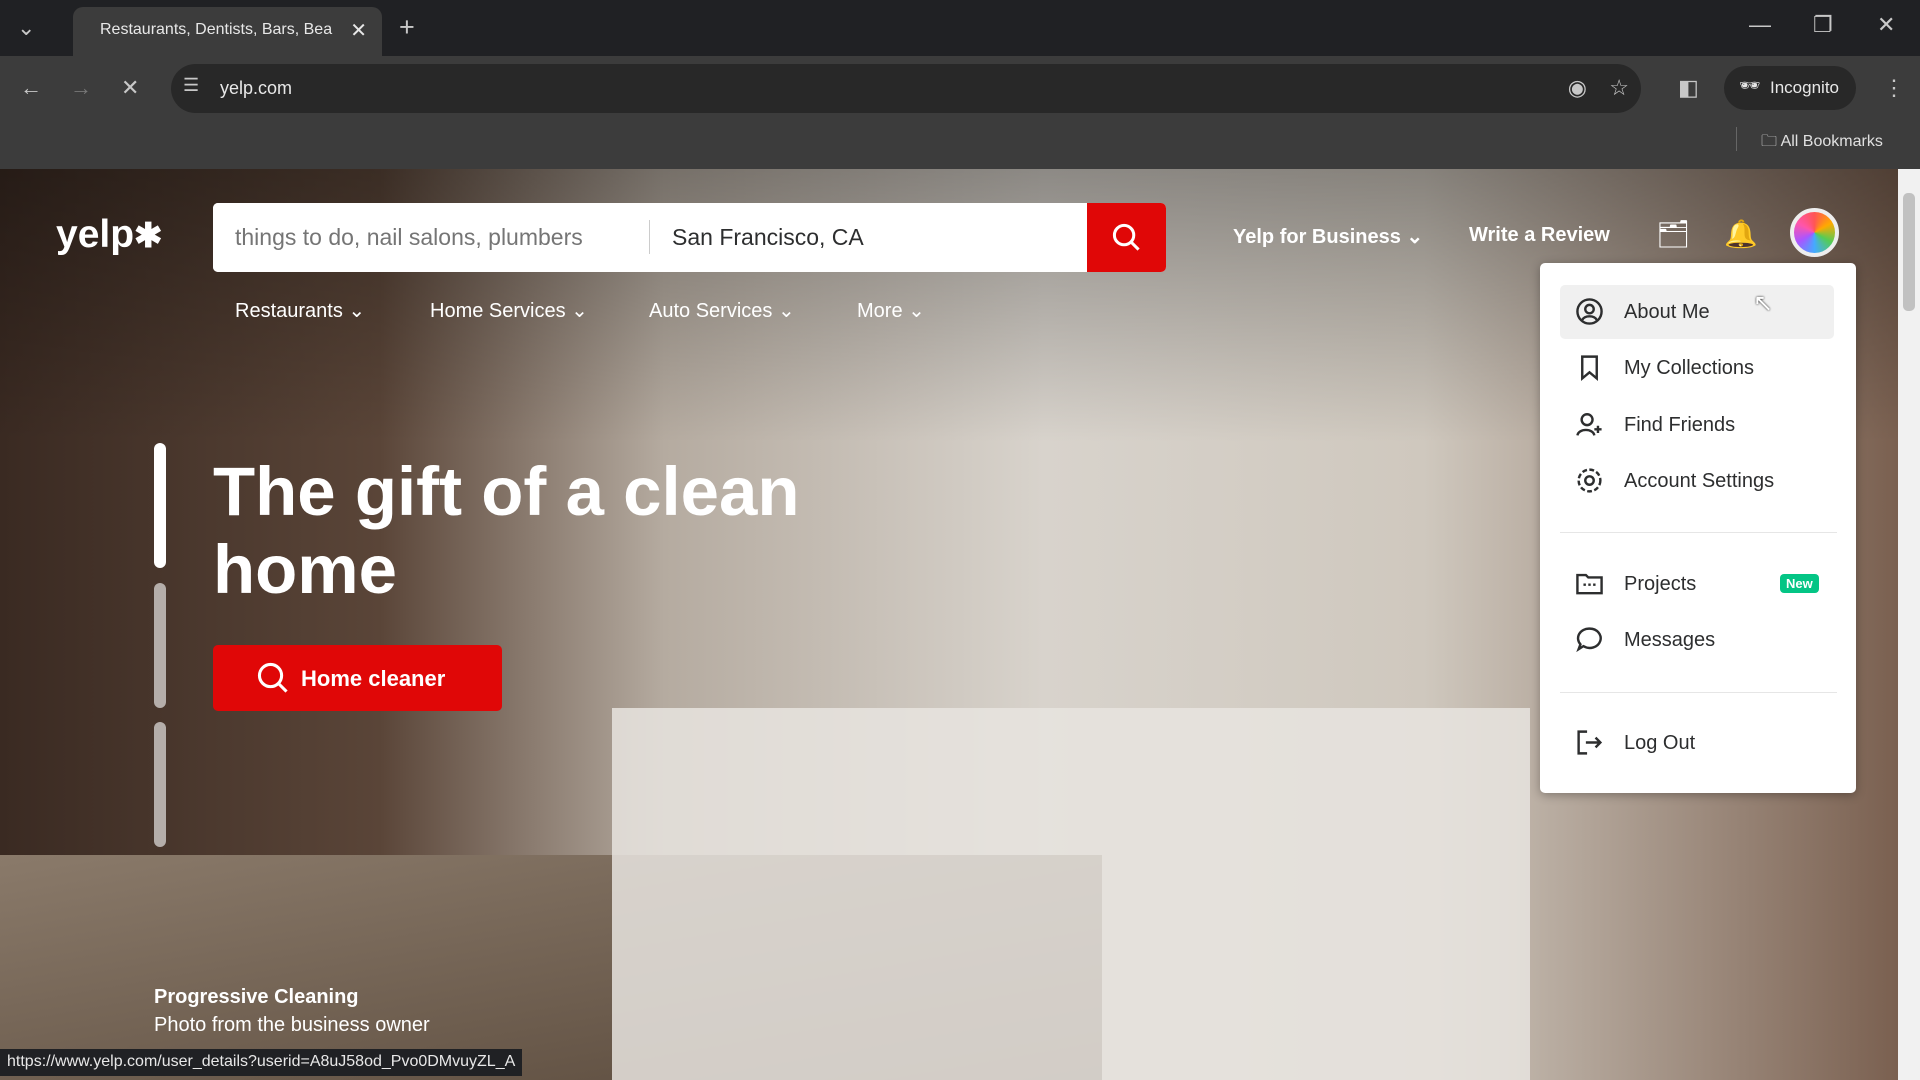 This screenshot has height=1080, width=1920. I want to click on close-window-icon: ✕, so click(1886, 25).